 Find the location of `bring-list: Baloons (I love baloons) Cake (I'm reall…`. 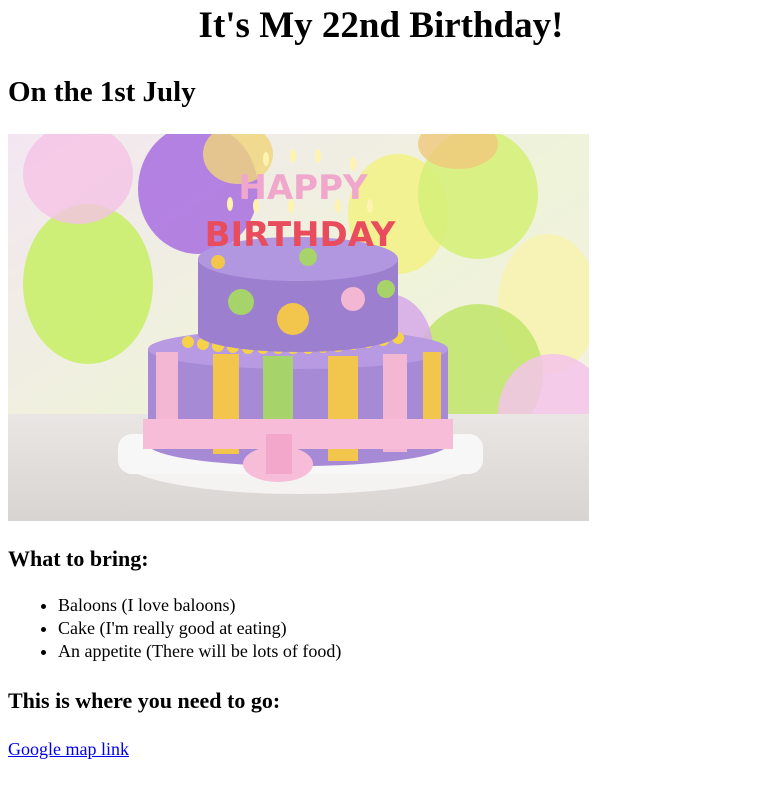

bring-list: Baloons (I love baloons) Cake (I'm reall… is located at coordinates (174, 628).